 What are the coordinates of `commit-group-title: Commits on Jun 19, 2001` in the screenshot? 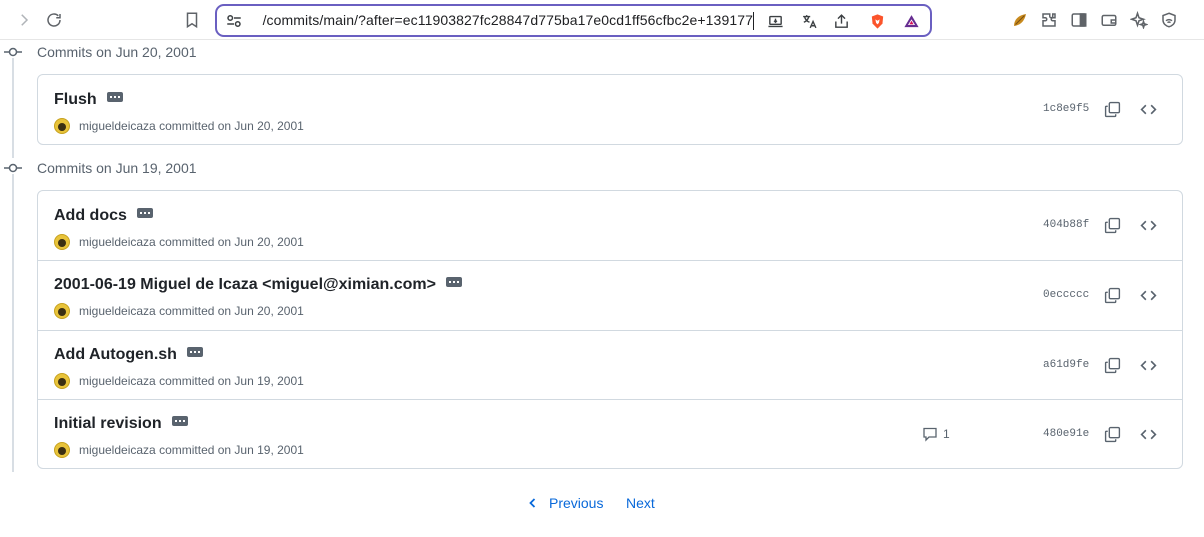 It's located at (117, 168).